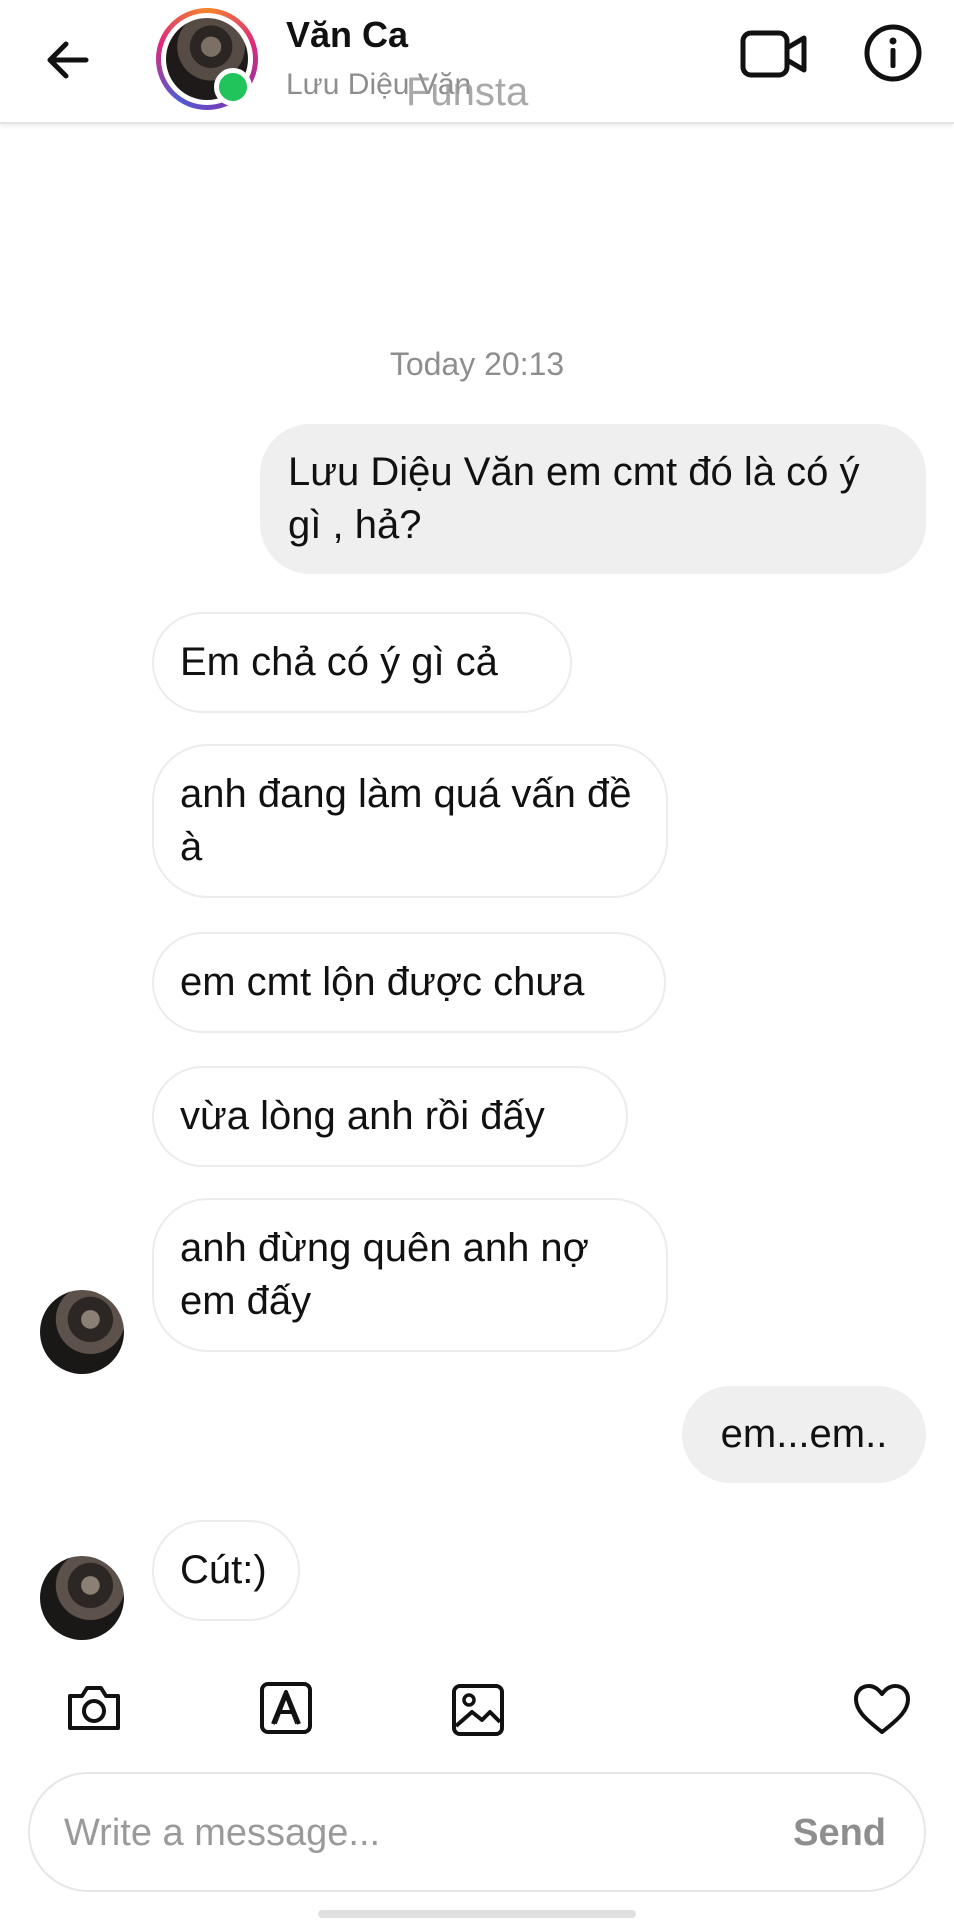 This screenshot has width=954, height=1920. I want to click on contact-name: Văn Ca, so click(347, 35).